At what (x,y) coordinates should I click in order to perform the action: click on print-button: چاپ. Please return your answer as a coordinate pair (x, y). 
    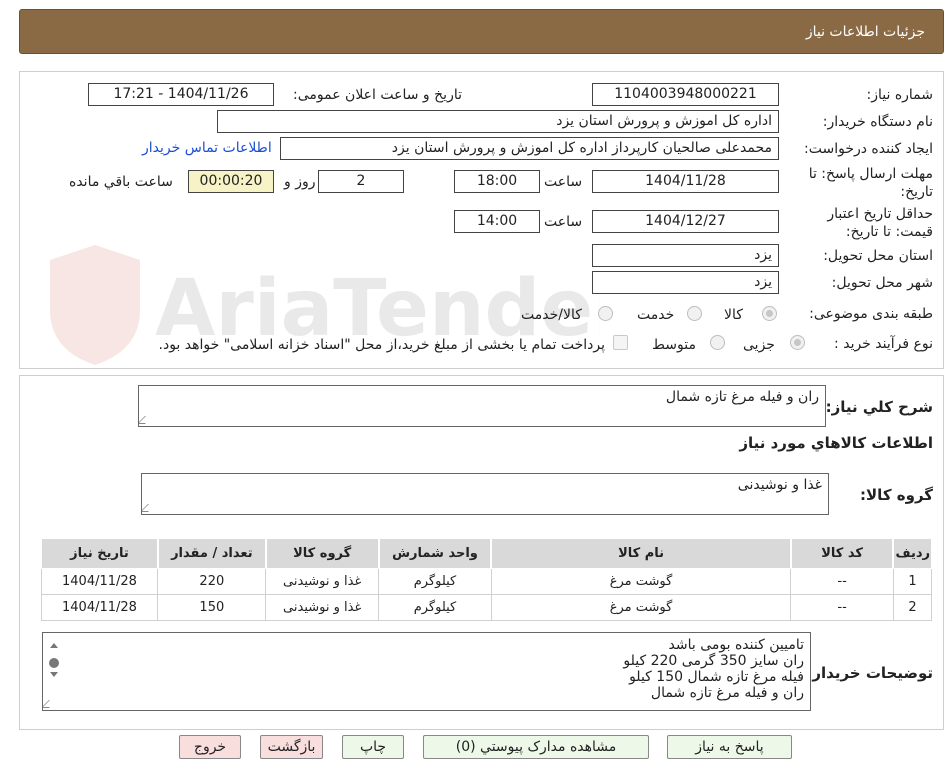
    Looking at the image, I should click on (373, 747).